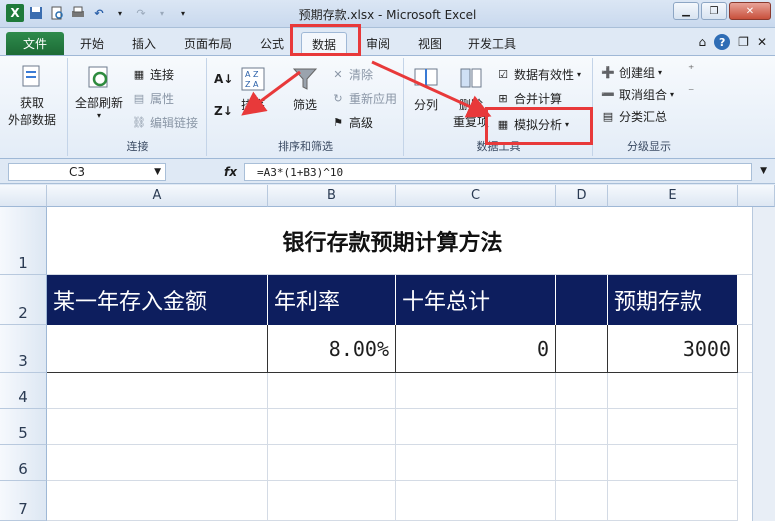 This screenshot has width=775, height=521. Describe the element at coordinates (673, 196) in the screenshot. I see `column-header-e: E` at that location.